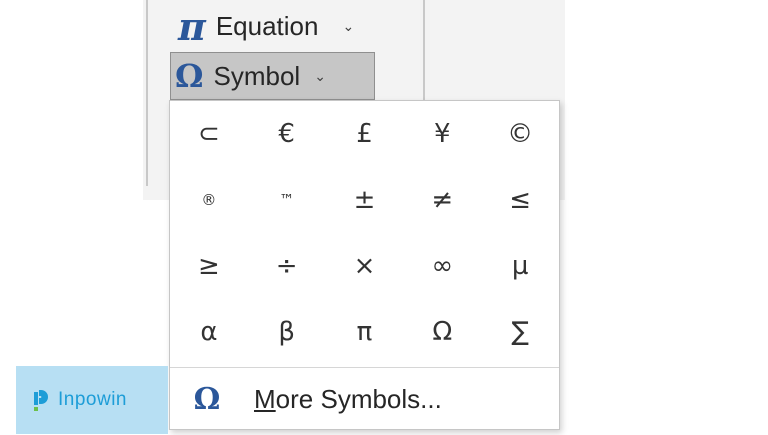 The image size is (768, 435). Describe the element at coordinates (267, 25) in the screenshot. I see `equation-label: Equation` at that location.